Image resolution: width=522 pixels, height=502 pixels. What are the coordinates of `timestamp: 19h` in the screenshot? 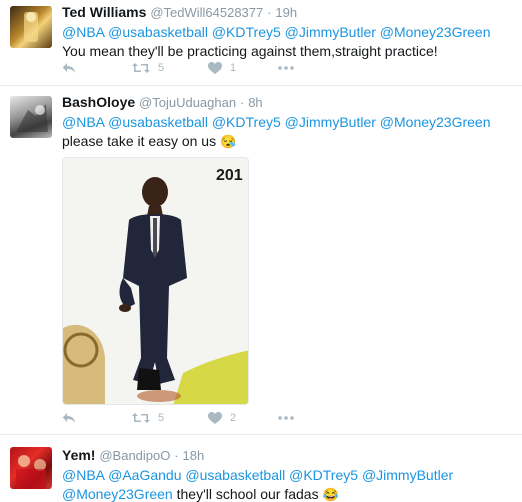 It's located at (286, 12).